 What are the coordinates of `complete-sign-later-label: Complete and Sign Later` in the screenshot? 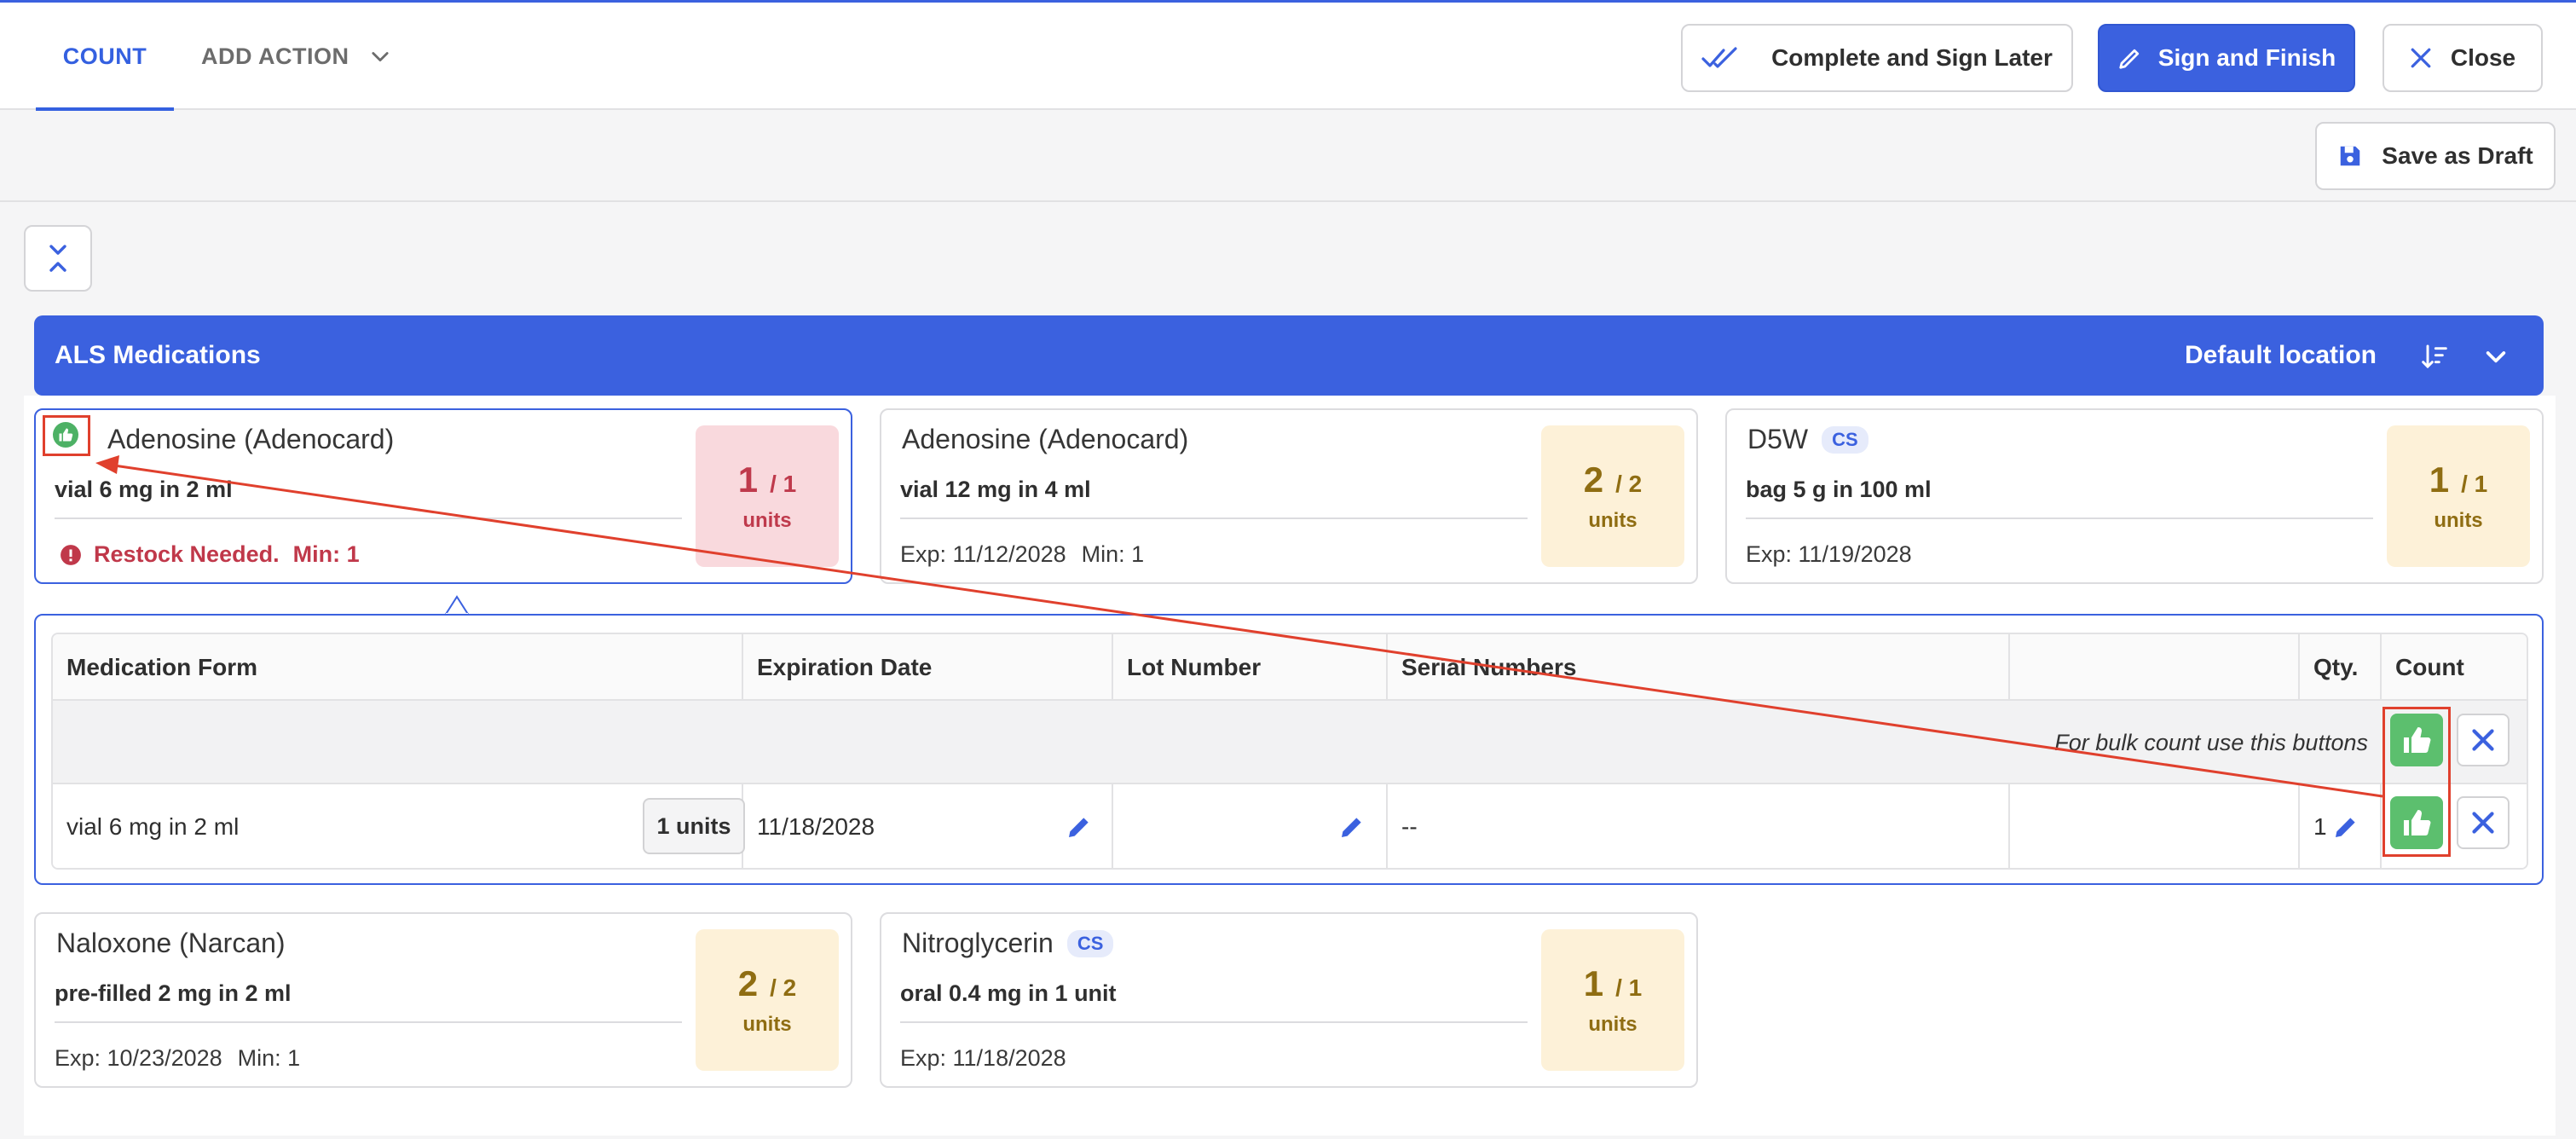 It's located at (1912, 58).